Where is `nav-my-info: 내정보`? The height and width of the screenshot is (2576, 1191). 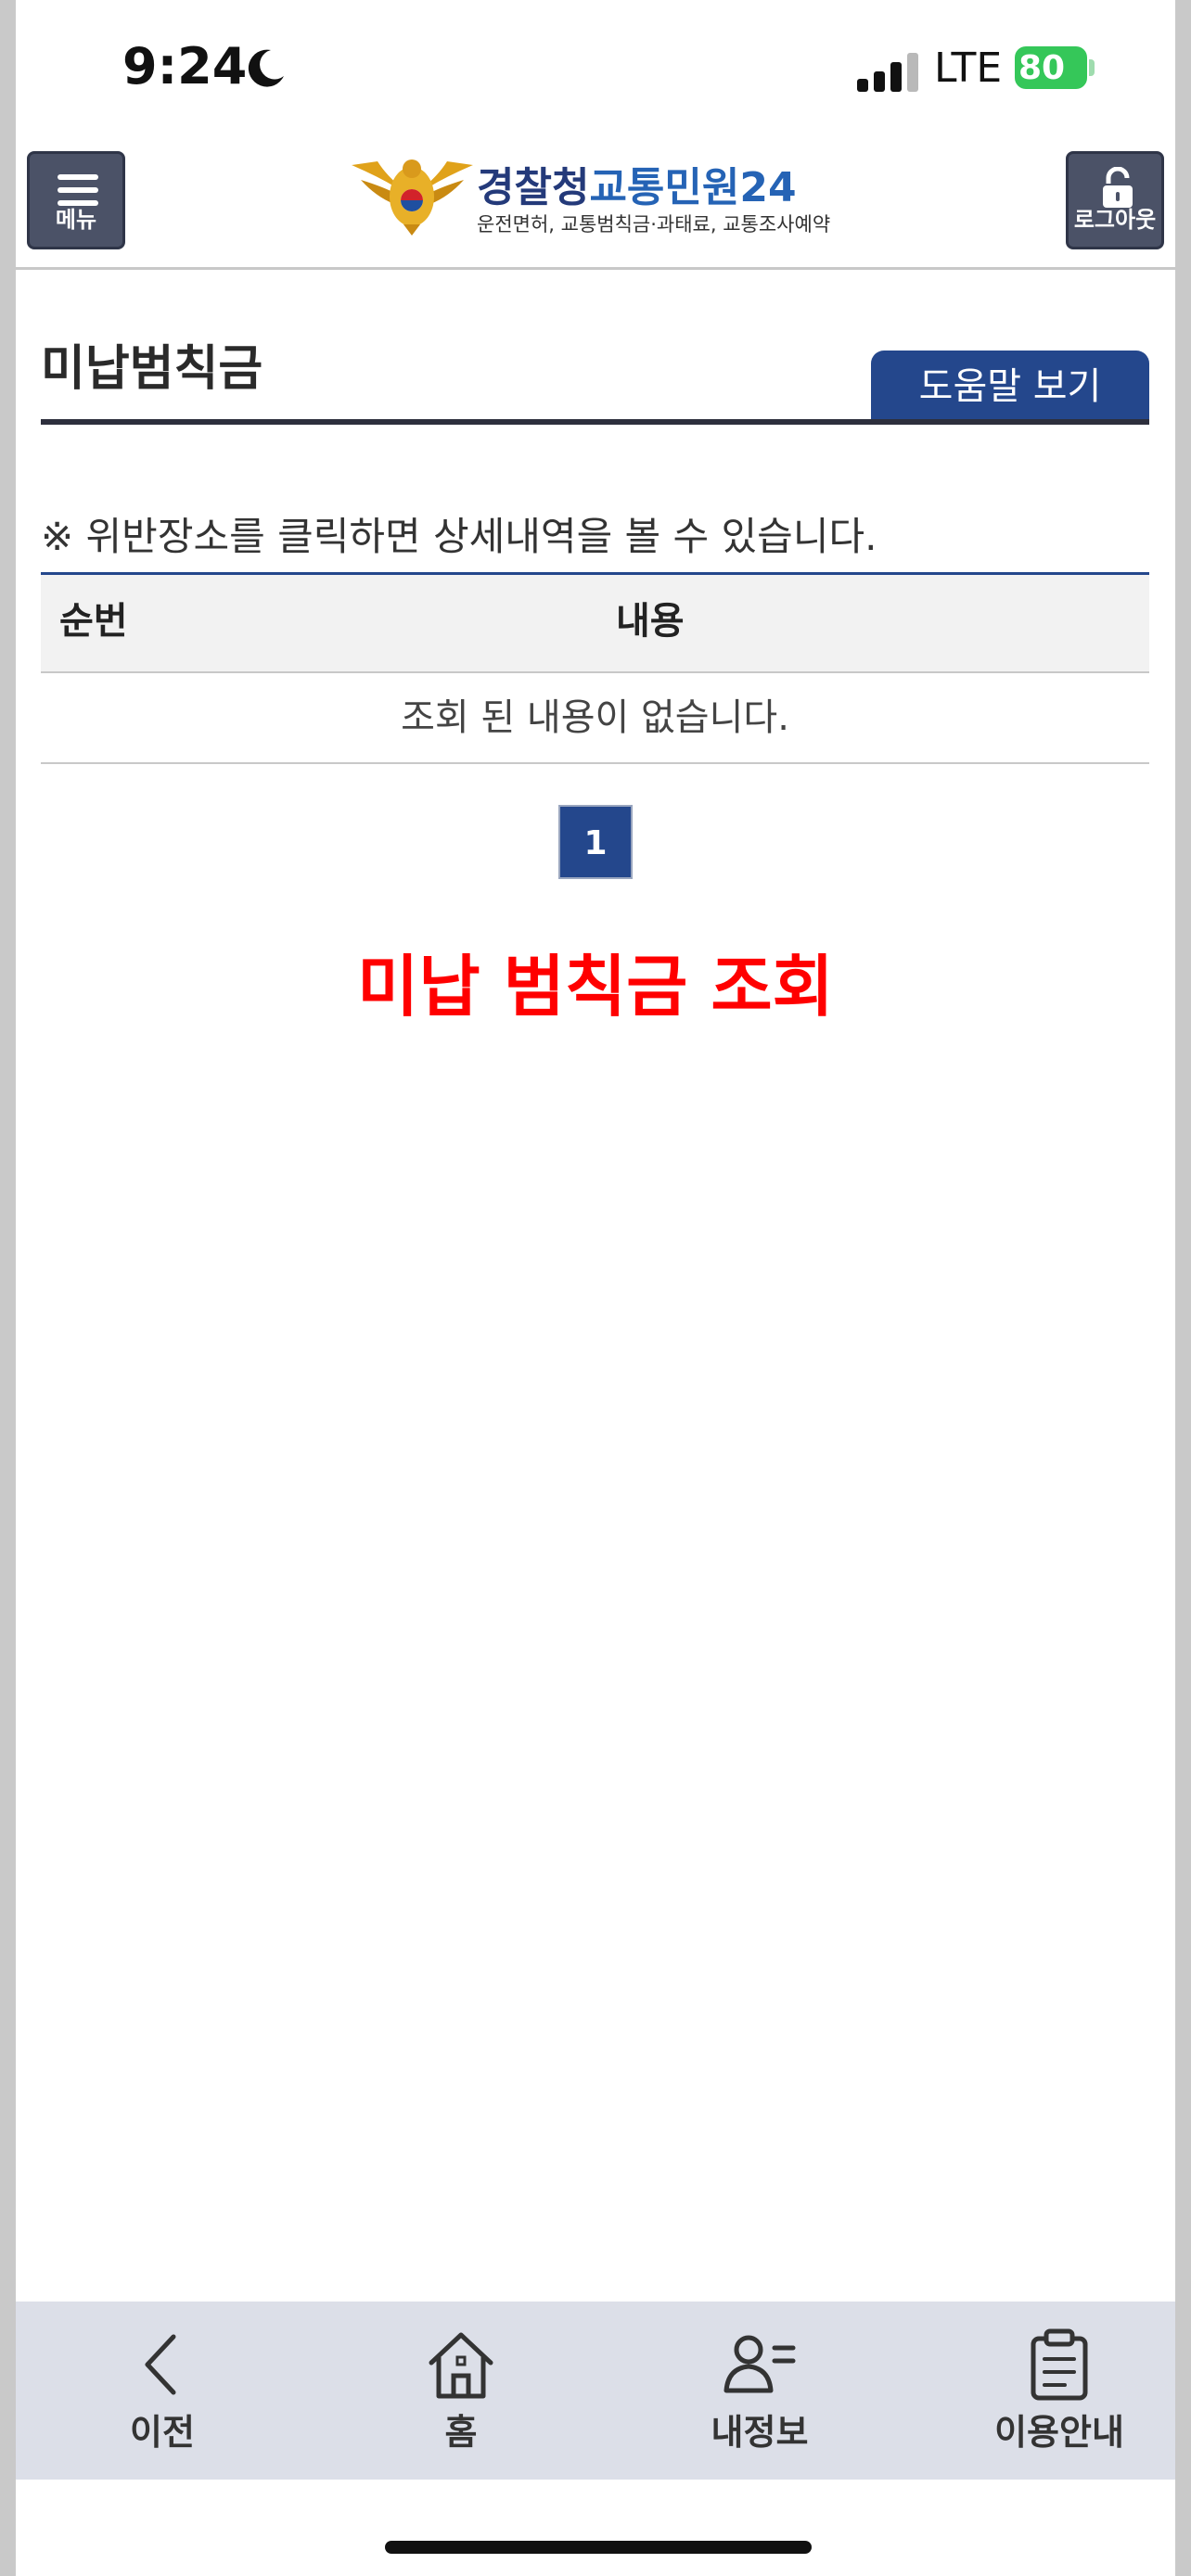 nav-my-info: 내정보 is located at coordinates (760, 2391).